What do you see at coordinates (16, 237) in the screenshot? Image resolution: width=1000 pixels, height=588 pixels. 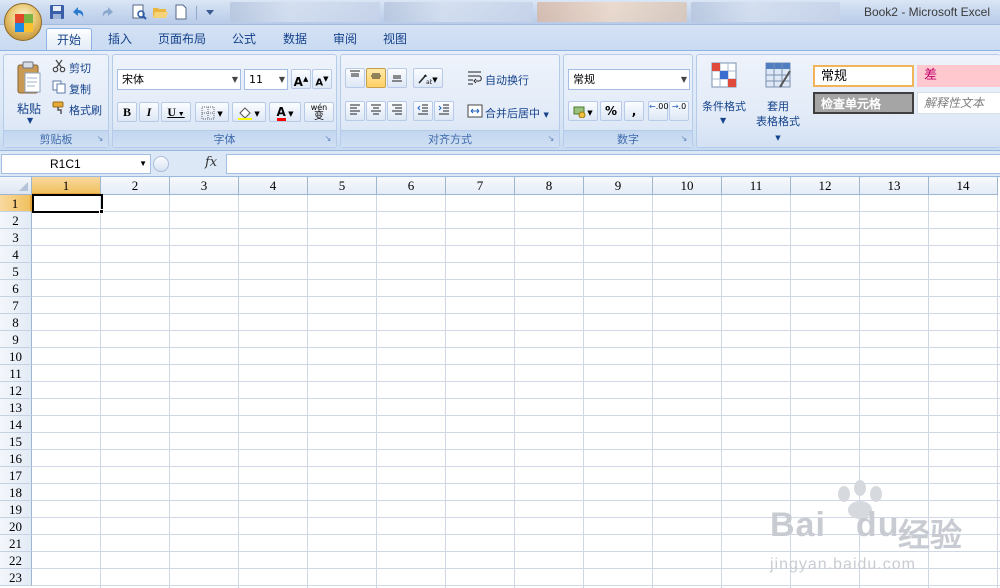 I see `row-header: 3` at bounding box center [16, 237].